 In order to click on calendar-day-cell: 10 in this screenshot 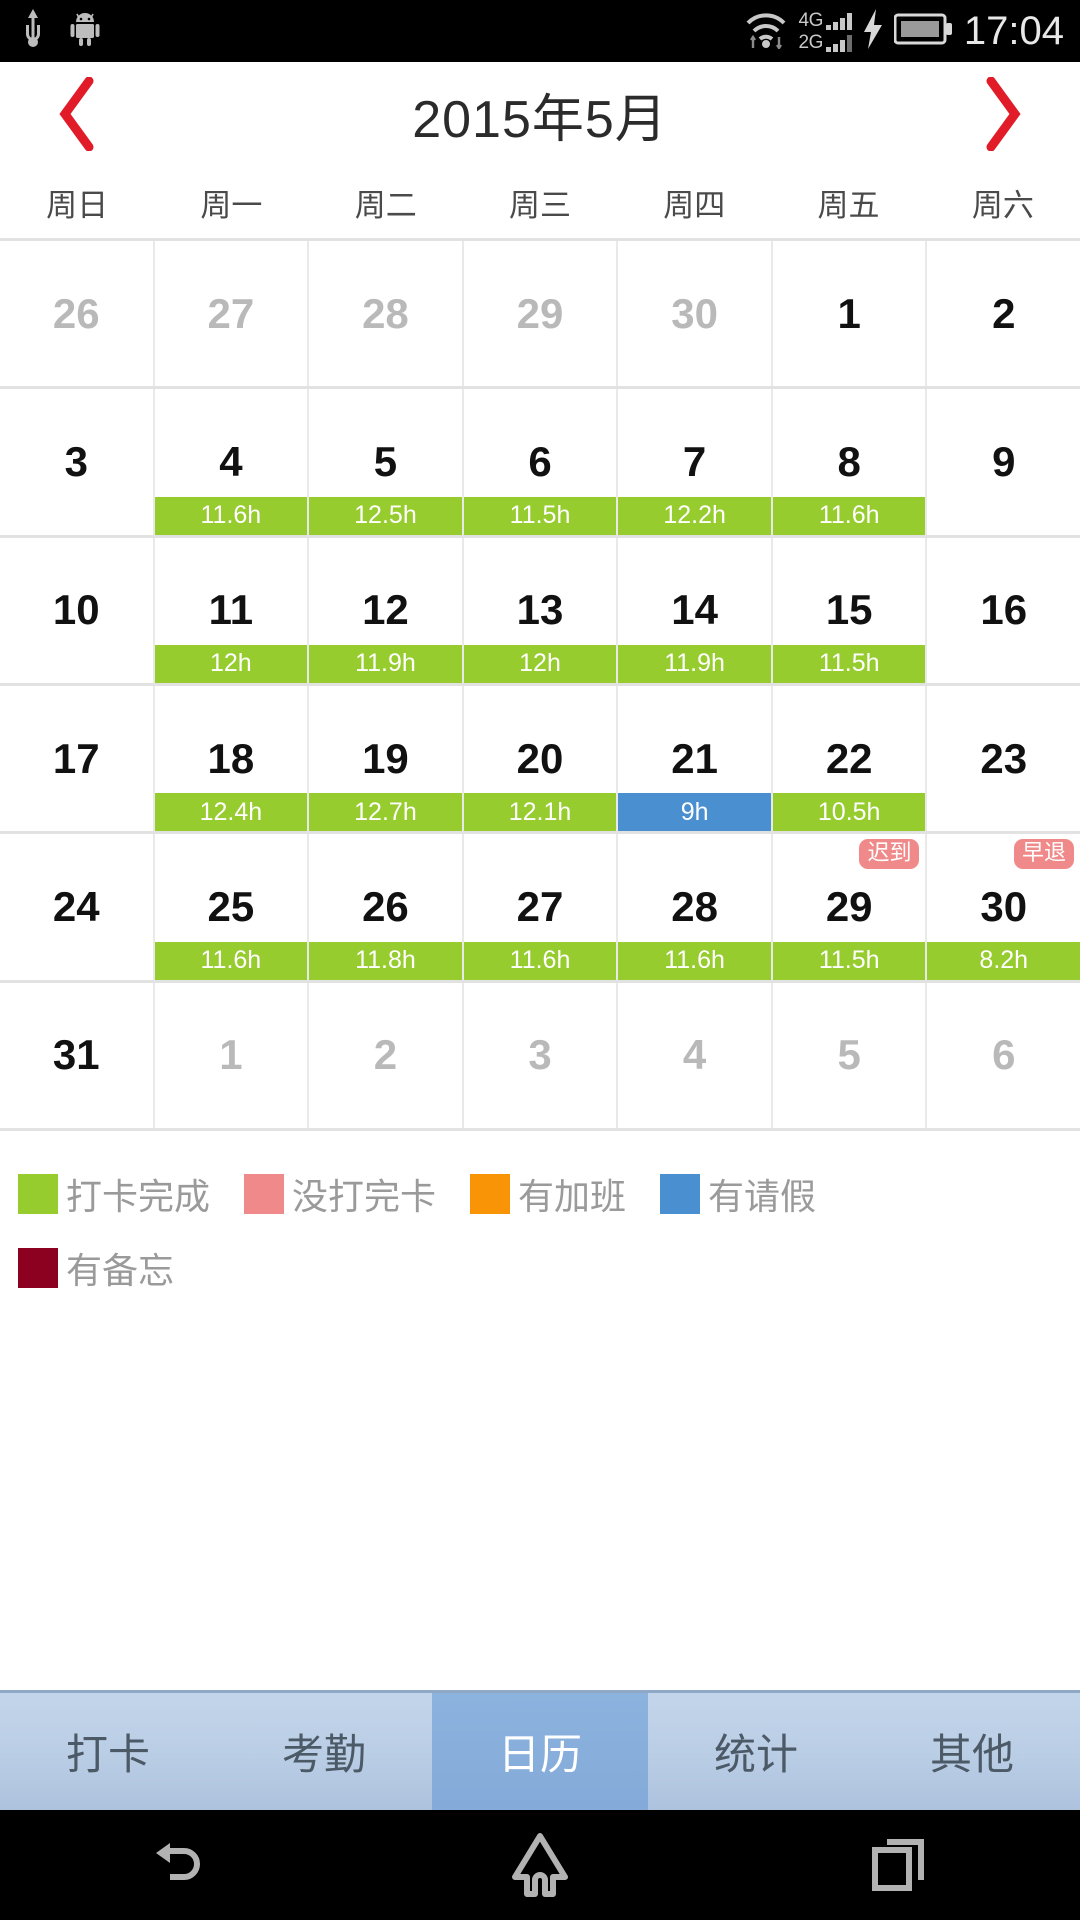, I will do `click(77, 610)`.